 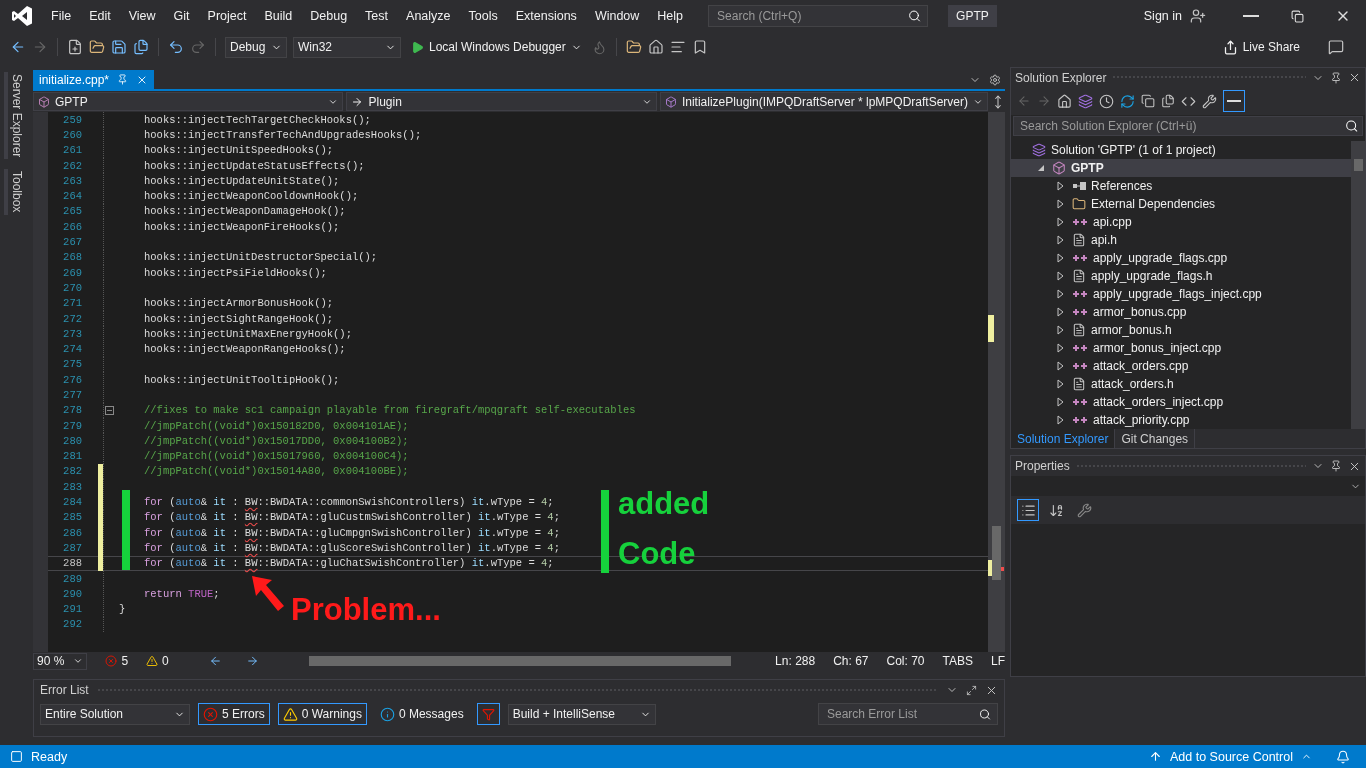 I want to click on search-field: Search (Ctrl+Q), so click(x=818, y=16).